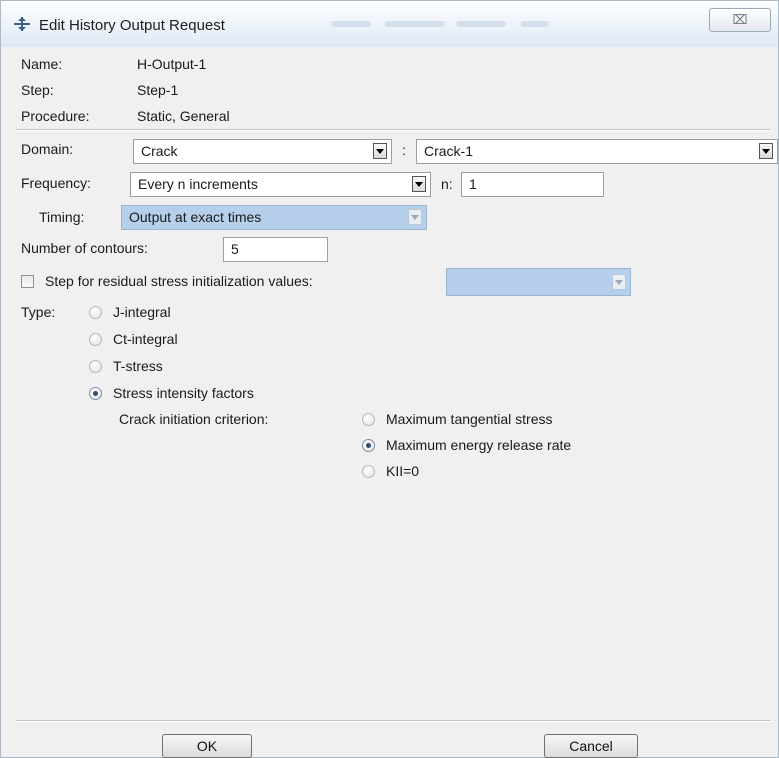  Describe the element at coordinates (38, 312) in the screenshot. I see `type-label: Type:` at that location.